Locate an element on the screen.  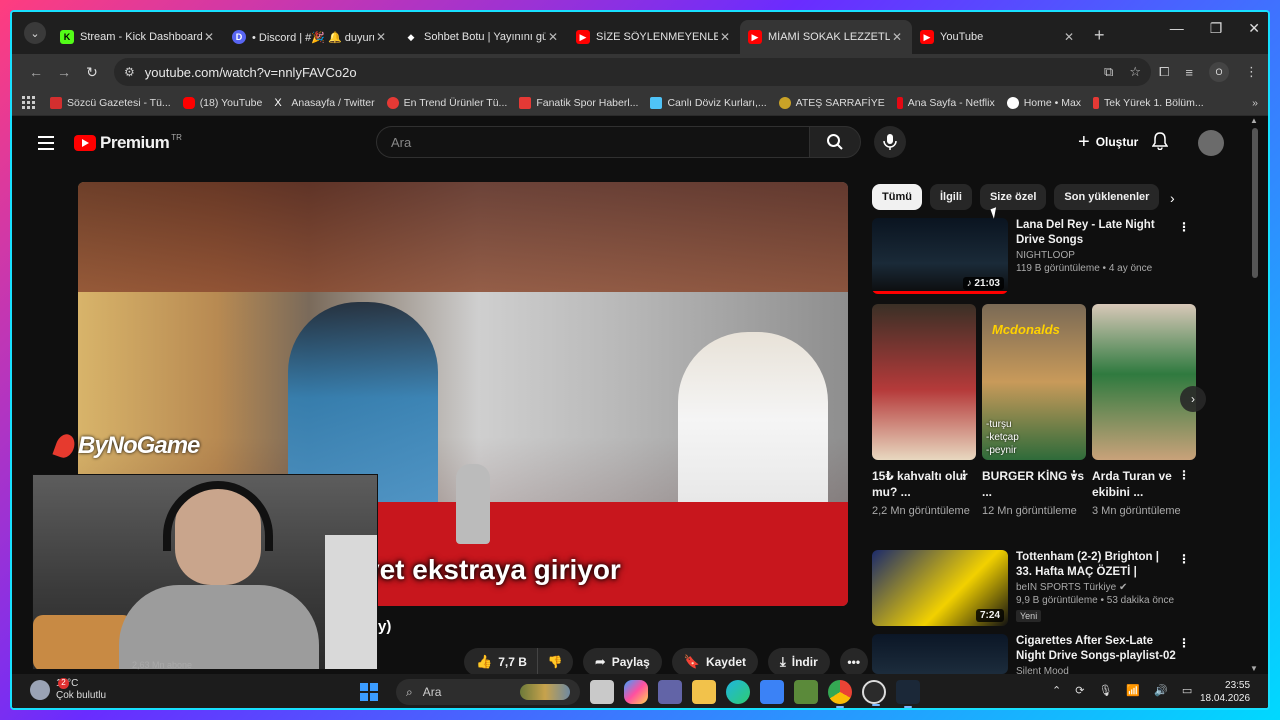
more-bookmarks-icon: » is located at coordinates (1255, 103).